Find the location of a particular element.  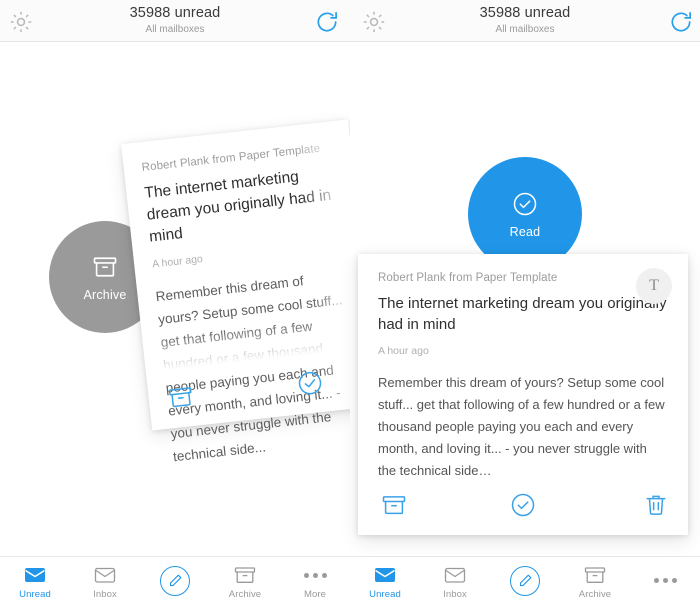

tab-bar-left: Unread Inbox Archive More is located at coordinates (175, 581).